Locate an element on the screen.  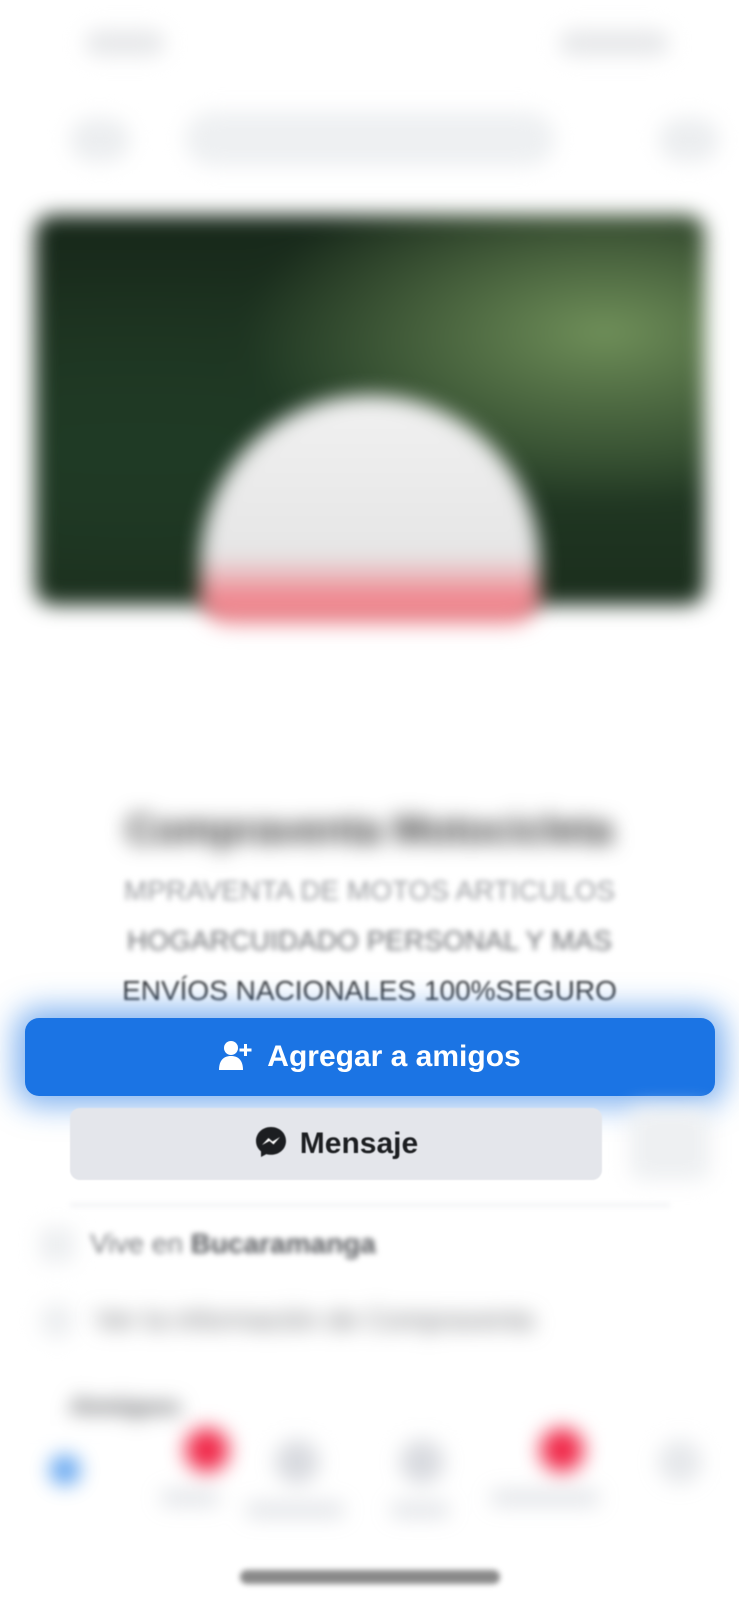
search-icon is located at coordinates (689, 140).